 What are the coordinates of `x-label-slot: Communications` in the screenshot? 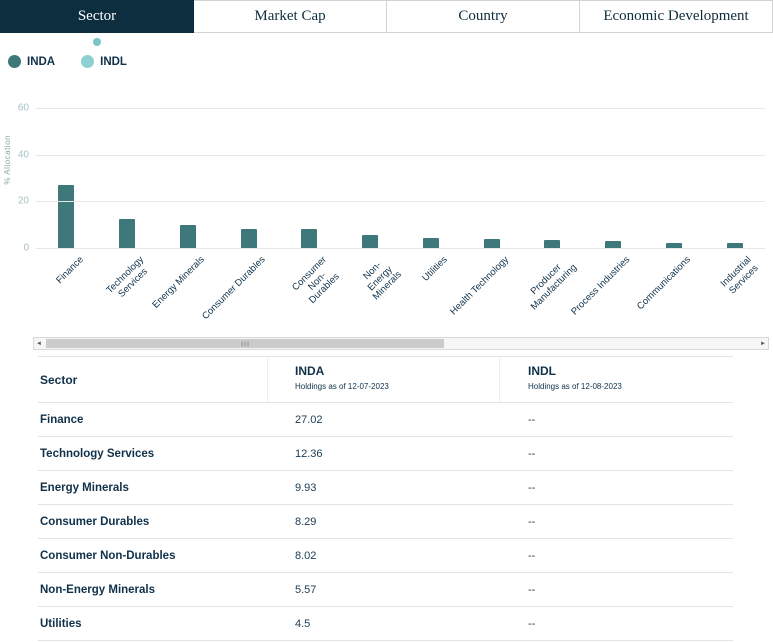 It's located at (670, 294).